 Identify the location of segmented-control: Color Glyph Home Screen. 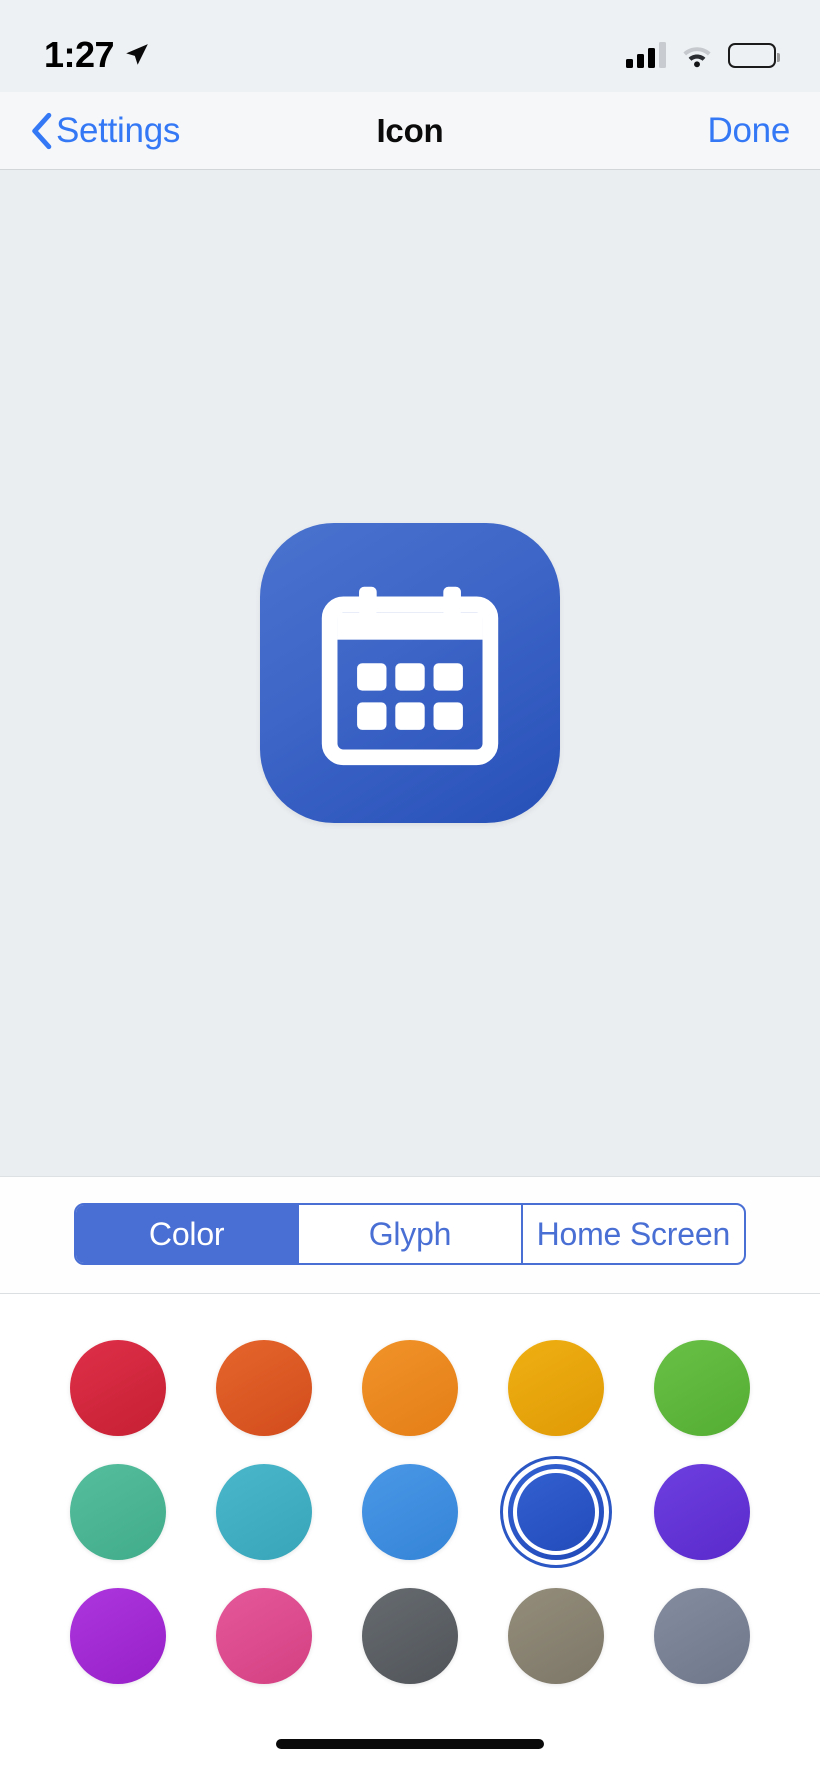
(410, 1234).